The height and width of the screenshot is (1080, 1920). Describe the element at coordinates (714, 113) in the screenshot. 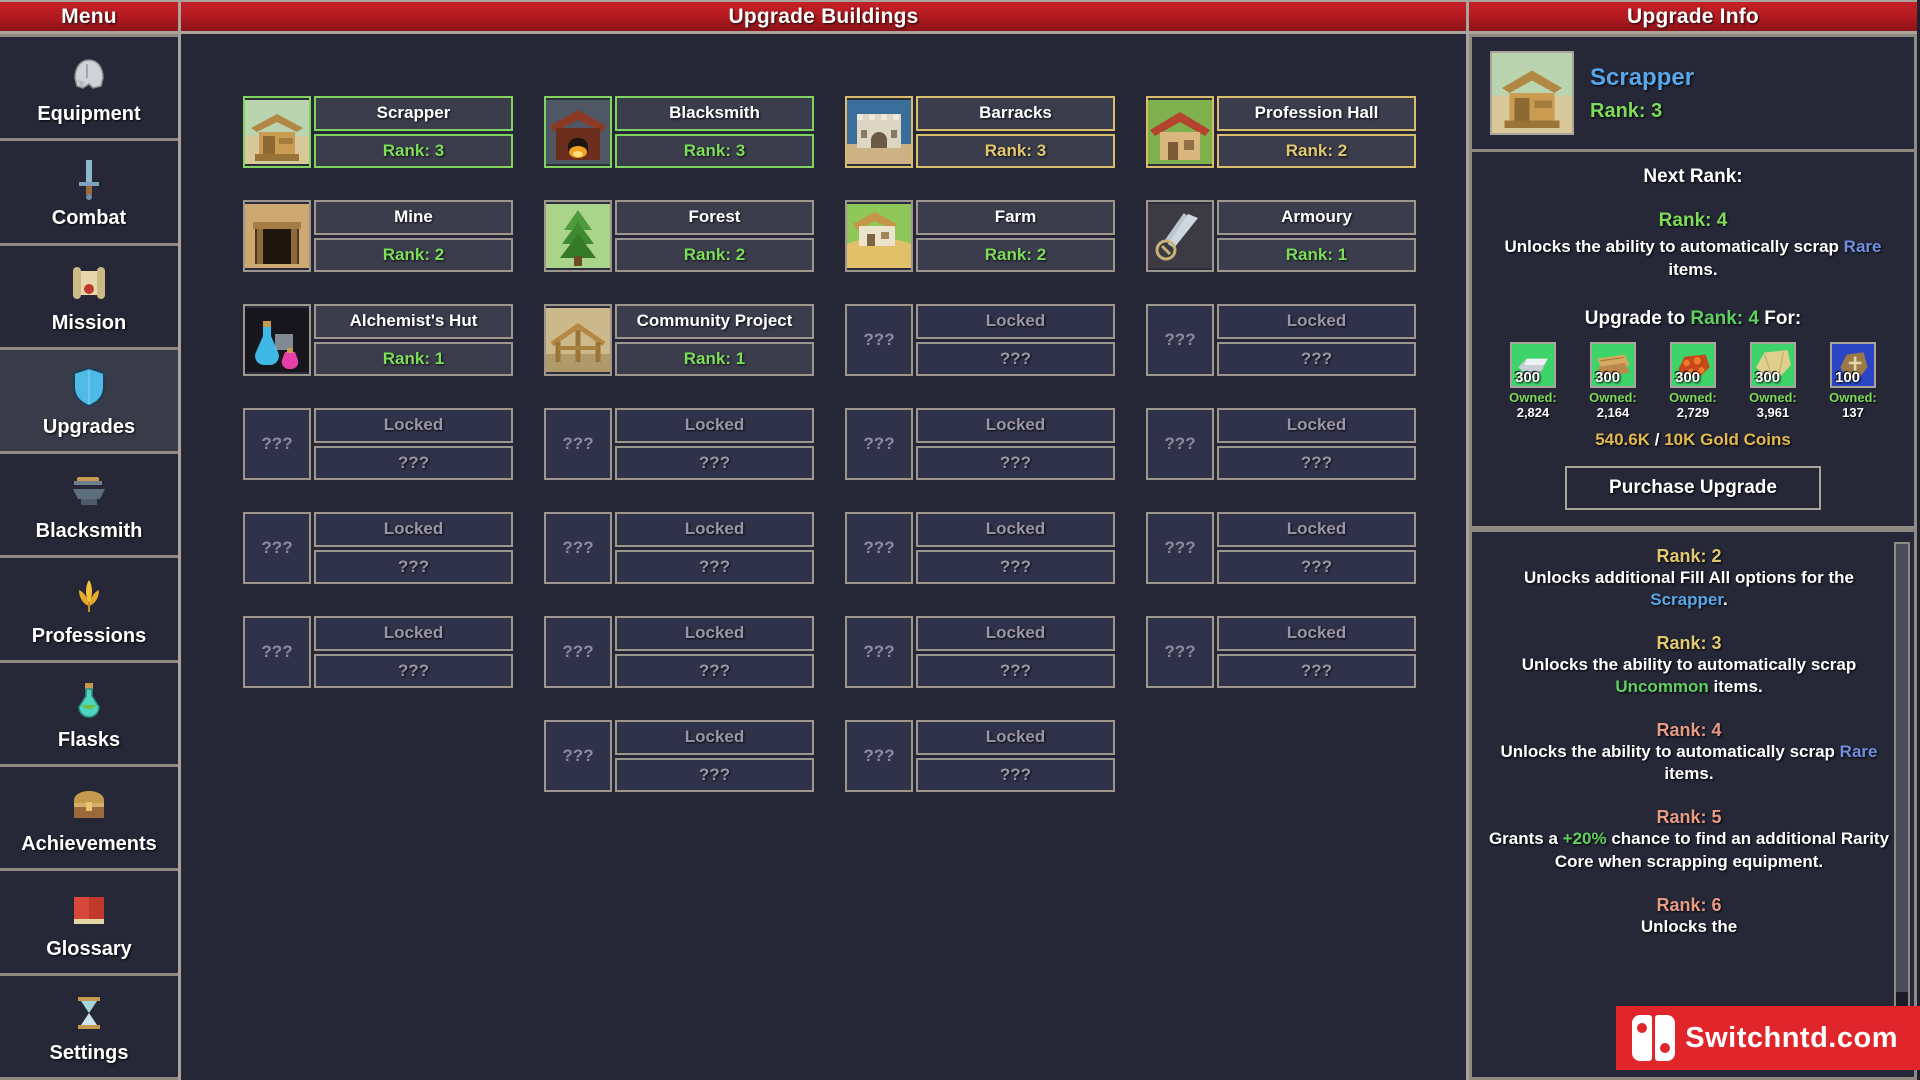

I see `building-name: Blacksmith` at that location.